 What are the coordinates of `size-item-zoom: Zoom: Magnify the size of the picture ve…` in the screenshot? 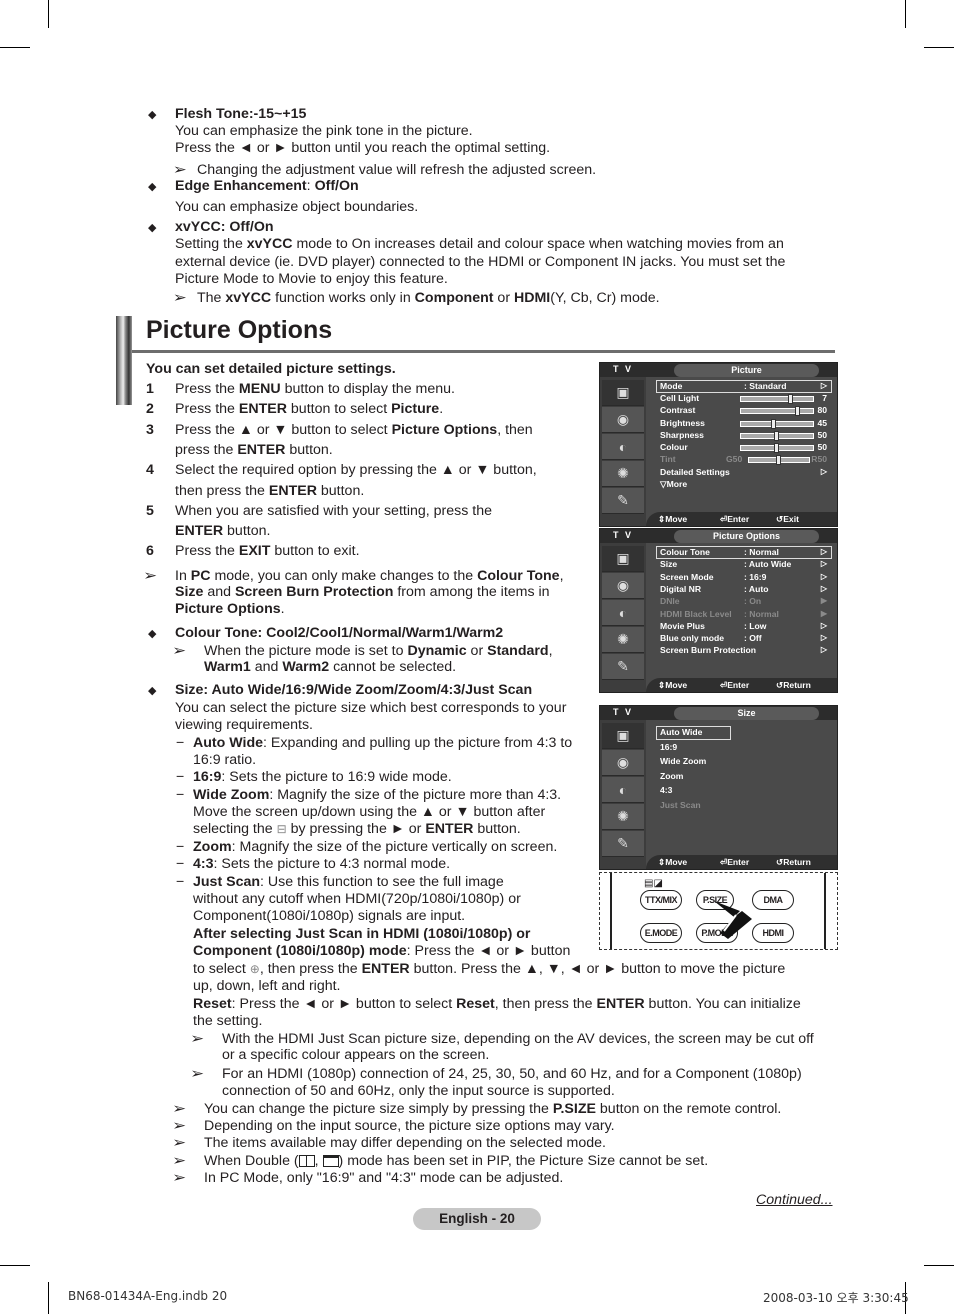 It's located at (375, 847).